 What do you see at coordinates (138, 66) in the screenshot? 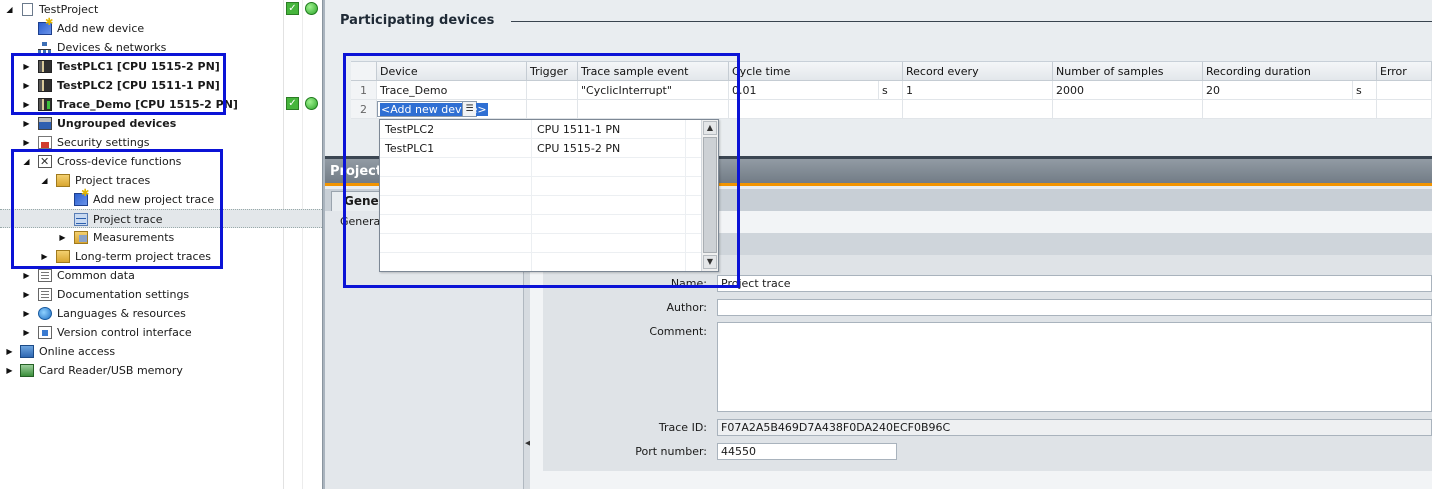
I see `tree-item-label: TestPLC1 [CPU 1515-2 PN]` at bounding box center [138, 66].